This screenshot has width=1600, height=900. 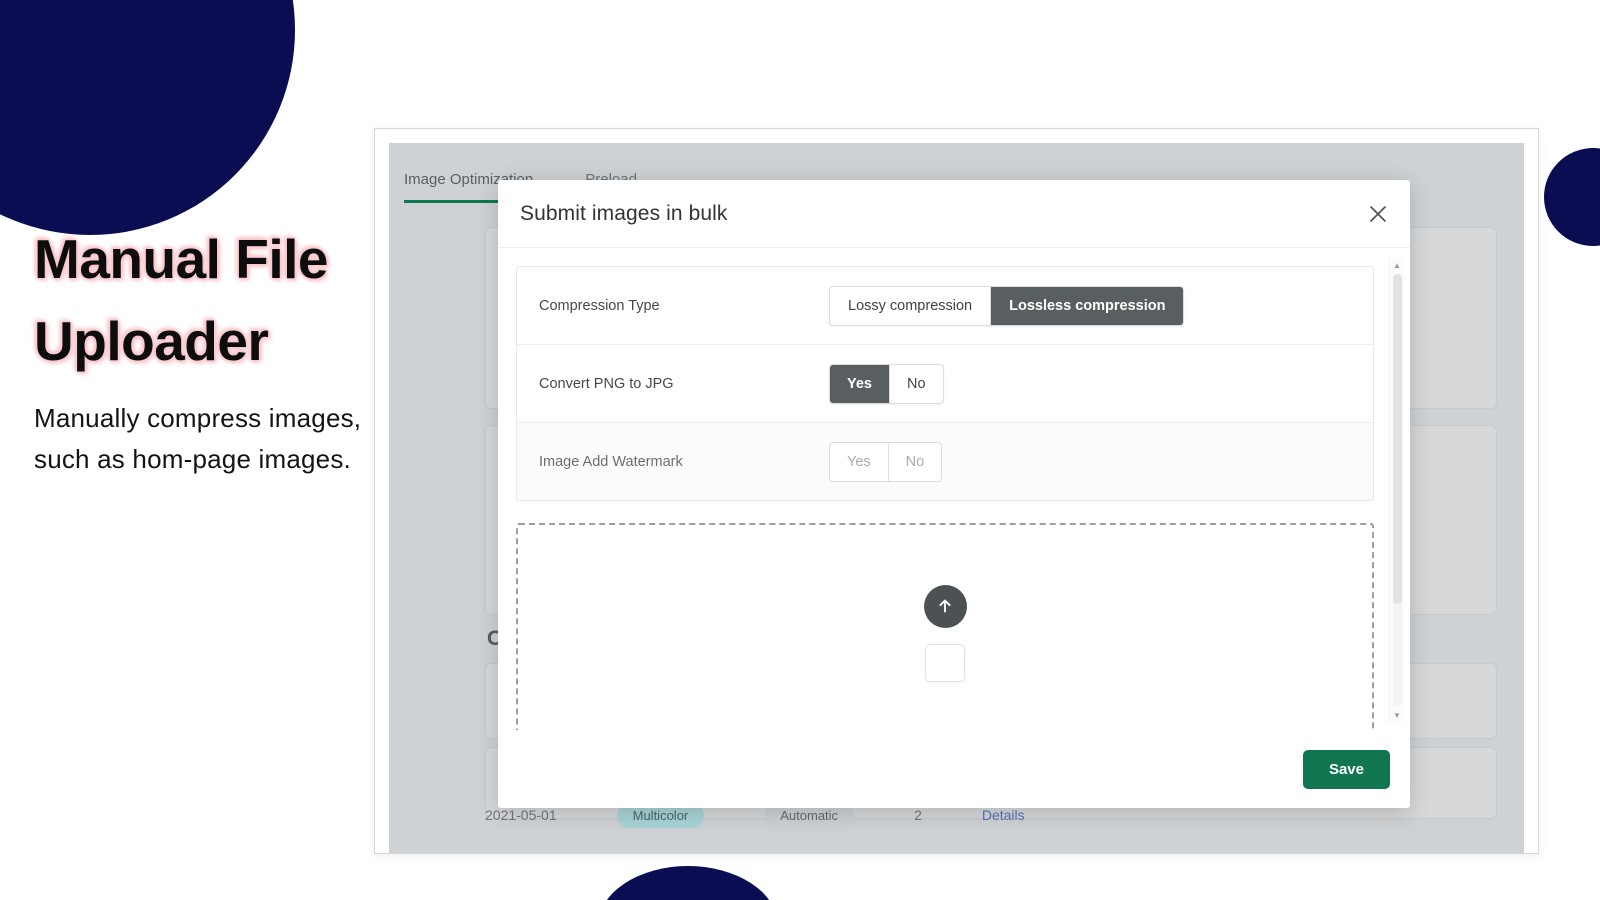 I want to click on marketing-title-line-1: Manual File, so click(x=181, y=259).